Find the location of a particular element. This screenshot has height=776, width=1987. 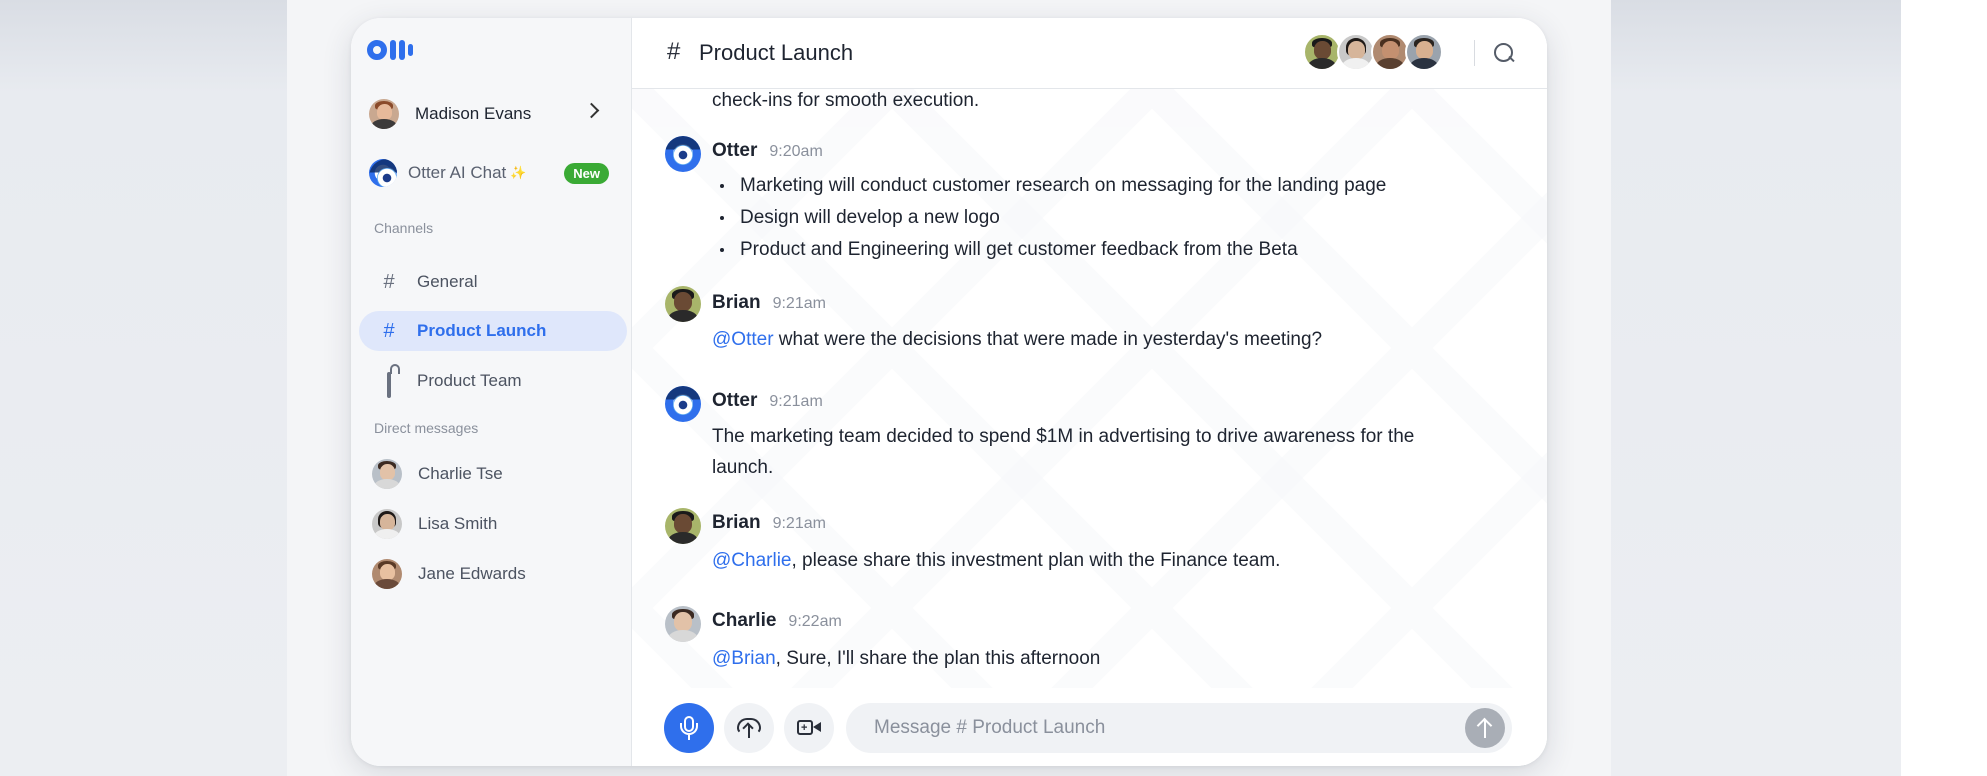

message-header: Charlie 9:22am is located at coordinates (777, 621).